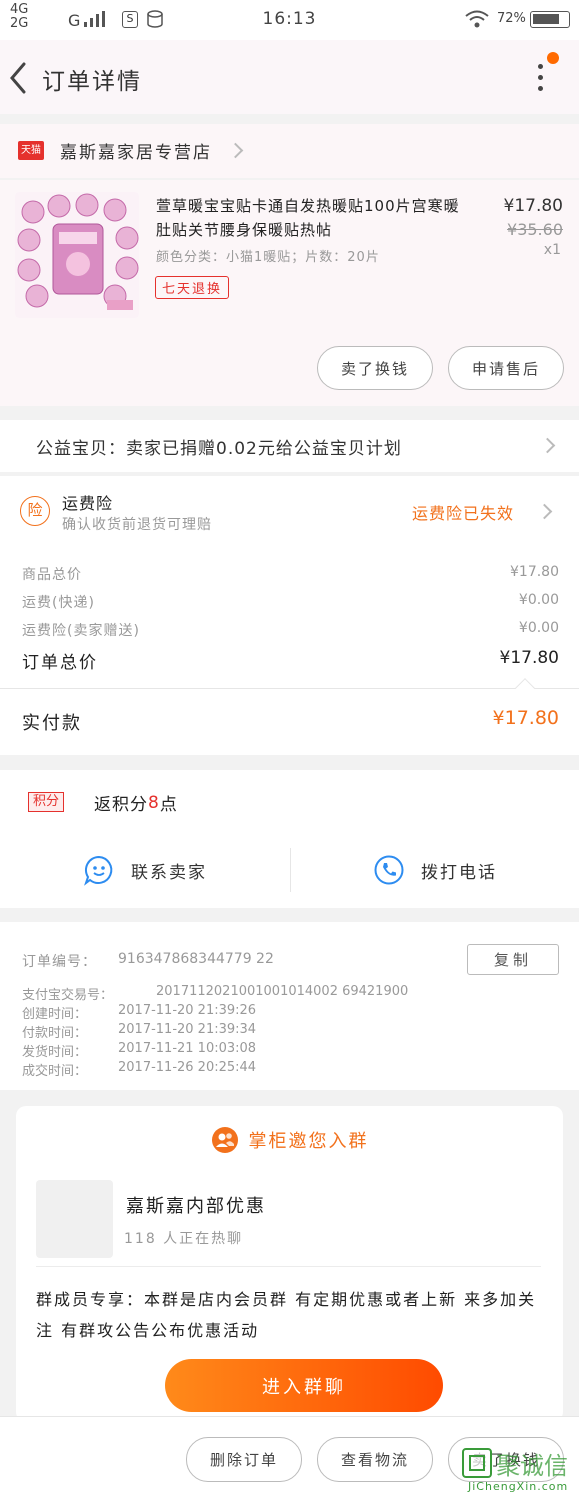 Image resolution: width=579 pixels, height=1500 pixels. I want to click on order-total-value: ¥17.80, so click(529, 658).